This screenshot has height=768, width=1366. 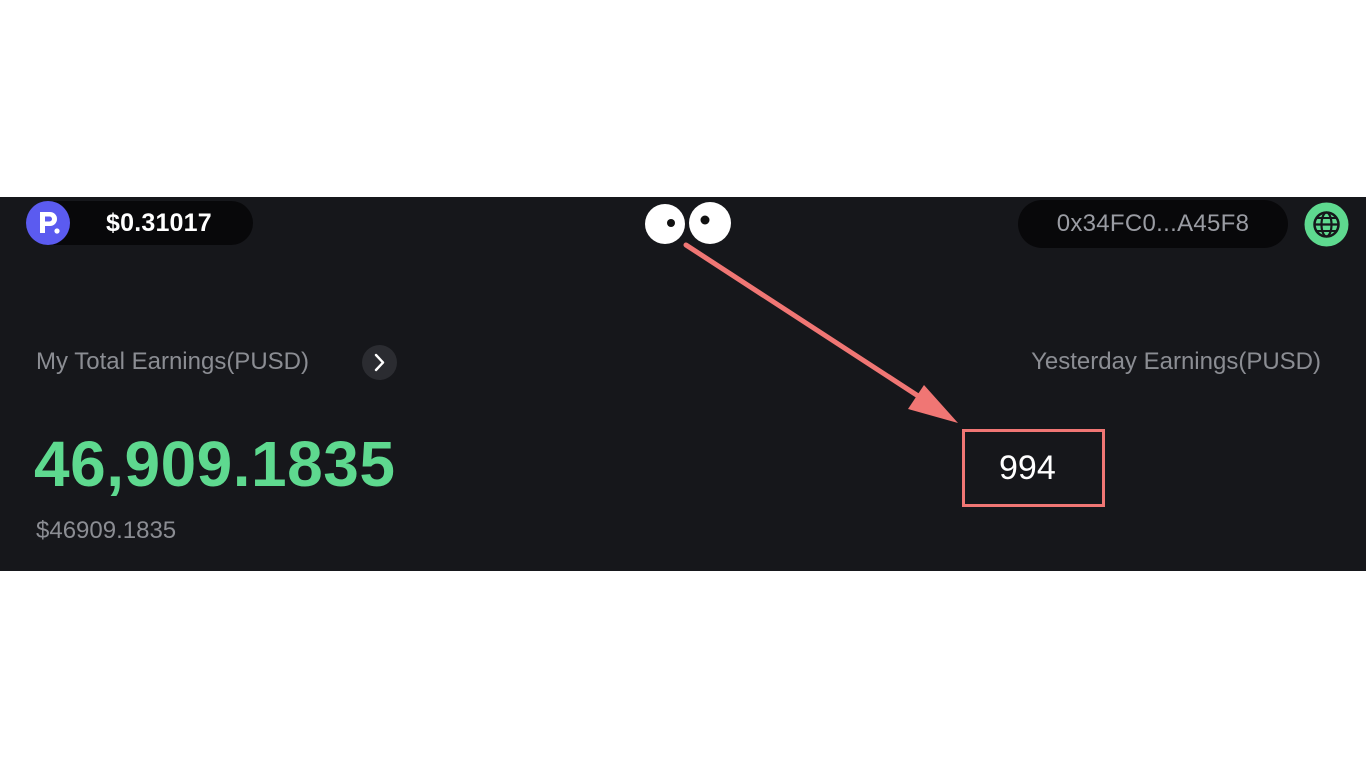 I want to click on wallet-address-button: 0x34FC0...A45F8, so click(x=1153, y=224).